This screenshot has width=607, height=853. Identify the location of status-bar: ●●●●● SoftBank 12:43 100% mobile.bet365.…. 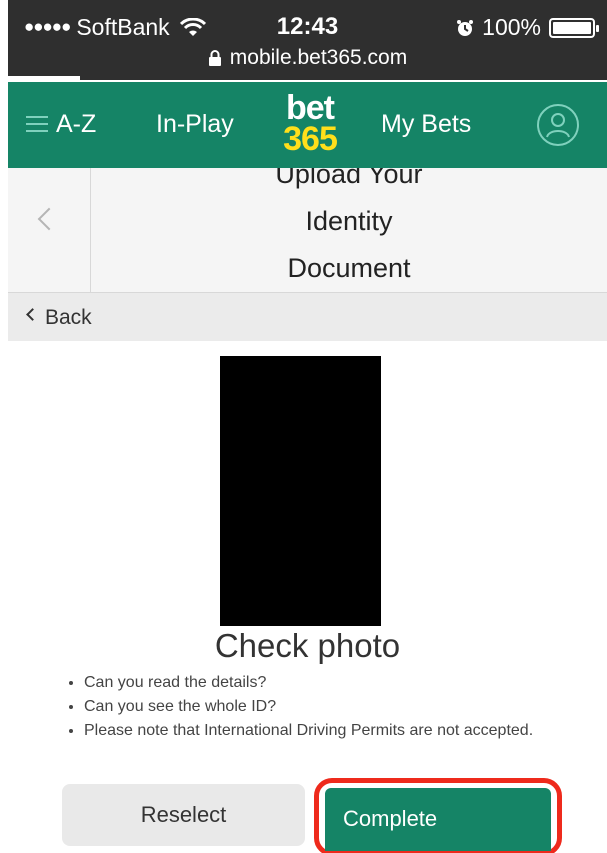
(307, 40).